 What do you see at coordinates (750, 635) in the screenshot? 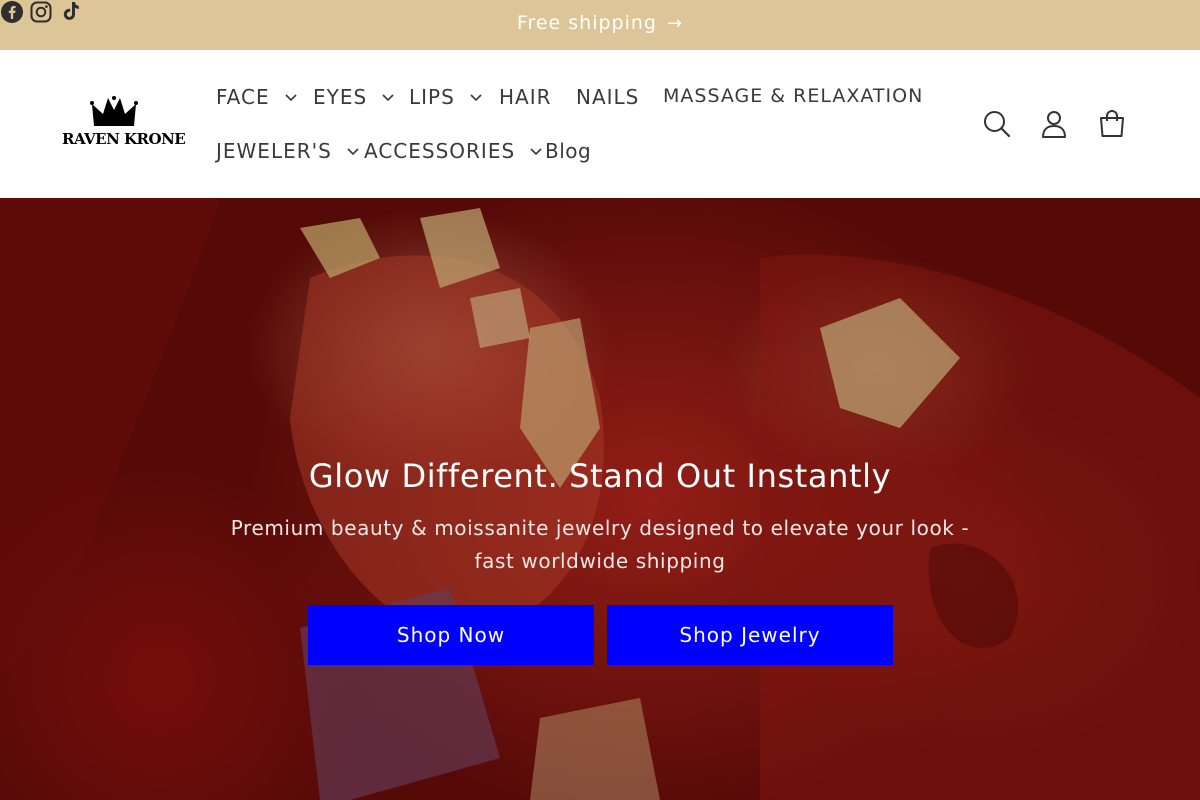
I see `shop-jewelry-button: Shop Jewelry` at bounding box center [750, 635].